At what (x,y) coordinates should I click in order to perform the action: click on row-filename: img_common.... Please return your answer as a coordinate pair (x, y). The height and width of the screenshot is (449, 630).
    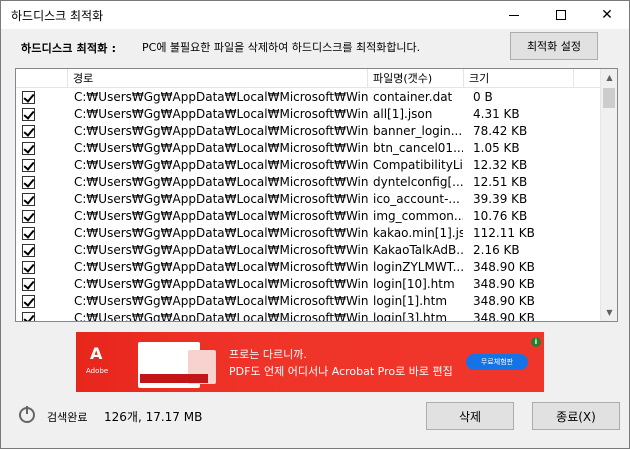
    Looking at the image, I should click on (418, 216).